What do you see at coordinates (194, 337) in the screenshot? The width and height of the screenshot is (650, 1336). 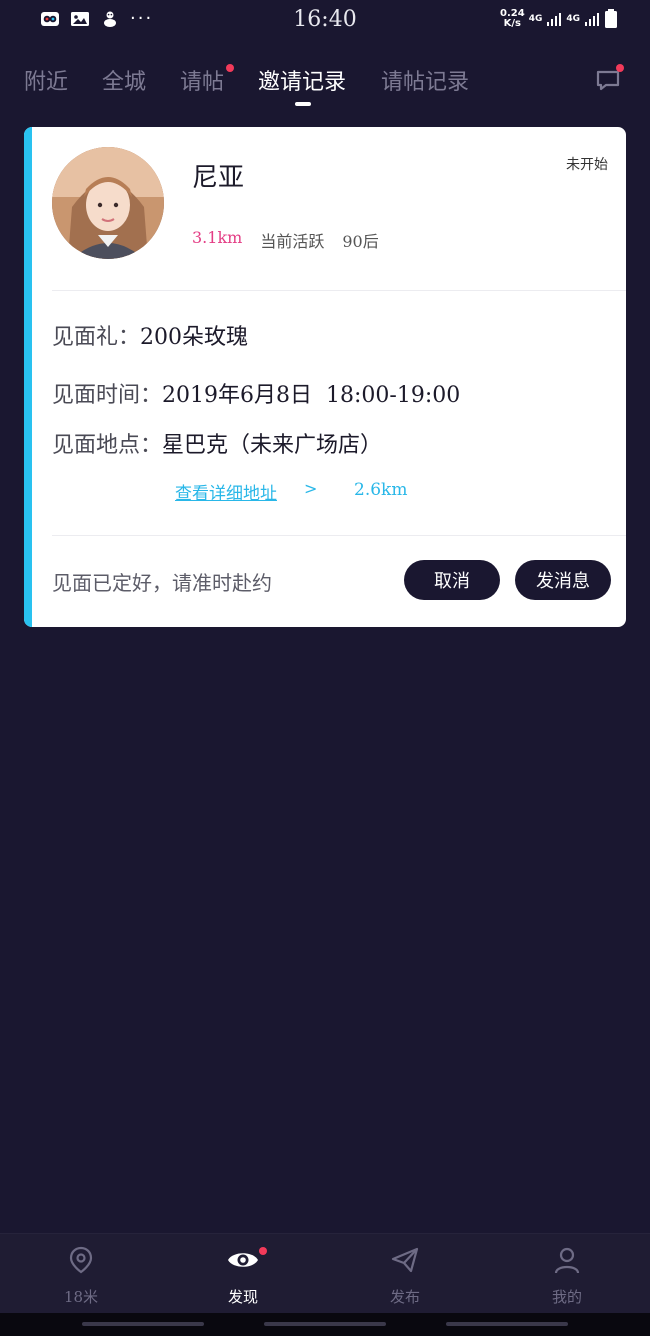 I see `gift-value: 200朵玫瑰` at bounding box center [194, 337].